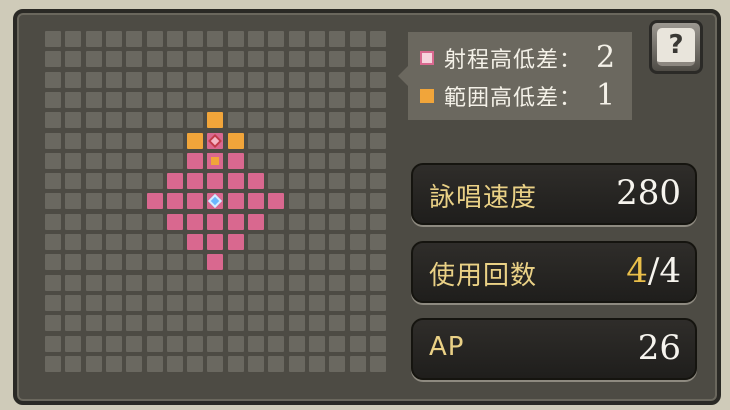  What do you see at coordinates (653, 271) in the screenshot?
I see `uses-sep: /` at bounding box center [653, 271].